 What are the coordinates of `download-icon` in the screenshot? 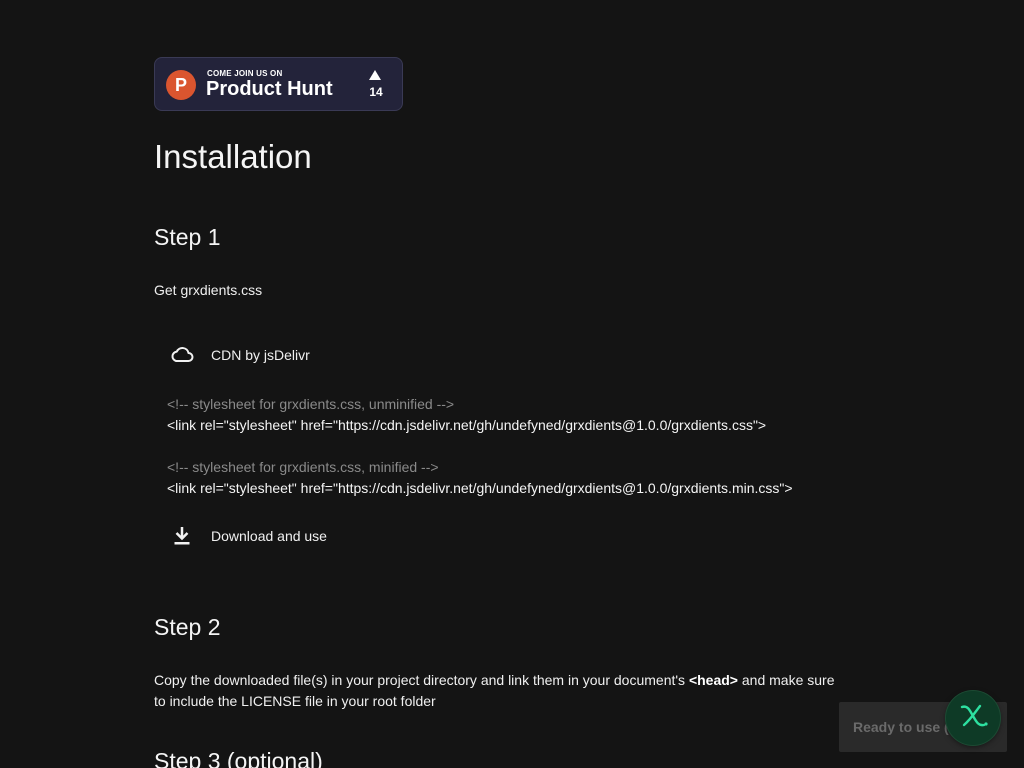 It's located at (183, 536).